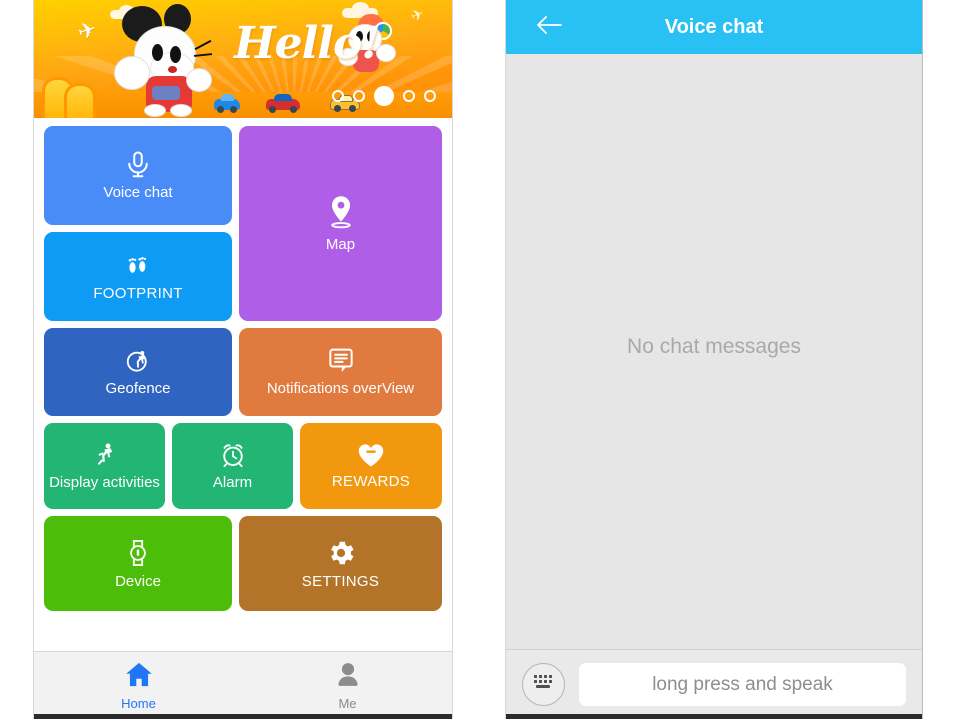 Image resolution: width=960 pixels, height=719 pixels. What do you see at coordinates (139, 677) in the screenshot?
I see `home-icon` at bounding box center [139, 677].